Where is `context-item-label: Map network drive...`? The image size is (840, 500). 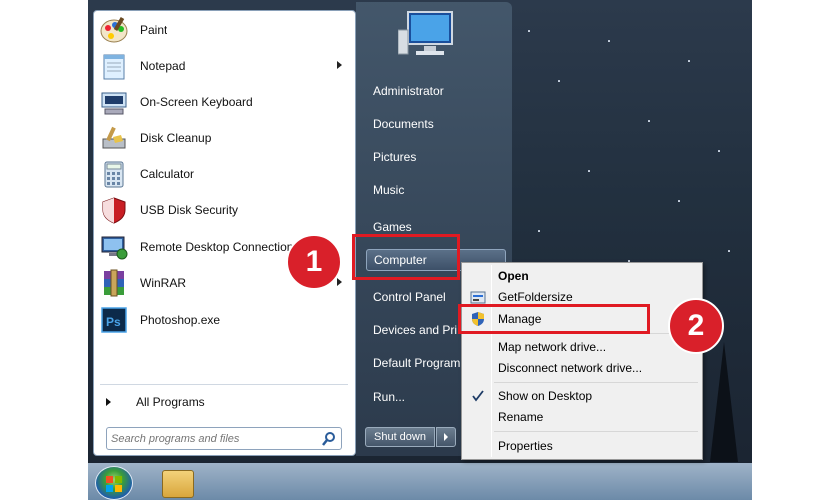 context-item-label: Map network drive... is located at coordinates (552, 347).